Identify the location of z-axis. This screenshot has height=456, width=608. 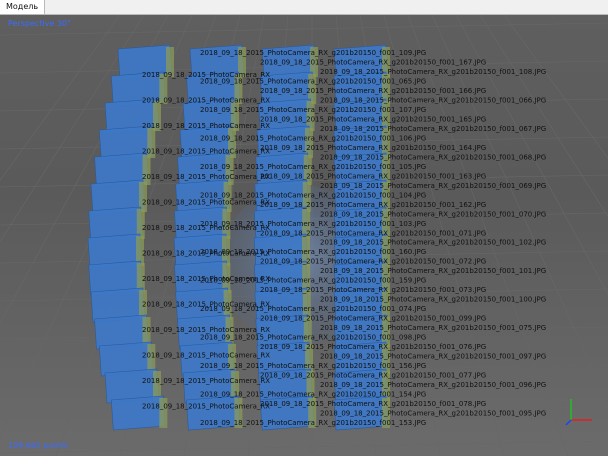
(568, 422).